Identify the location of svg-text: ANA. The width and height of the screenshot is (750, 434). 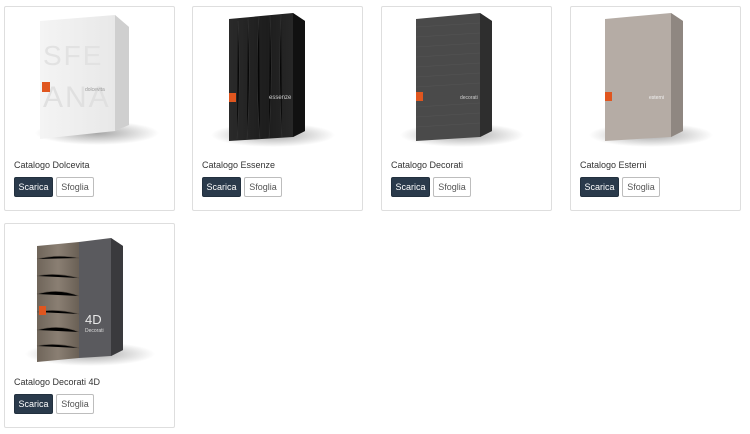
(77, 97).